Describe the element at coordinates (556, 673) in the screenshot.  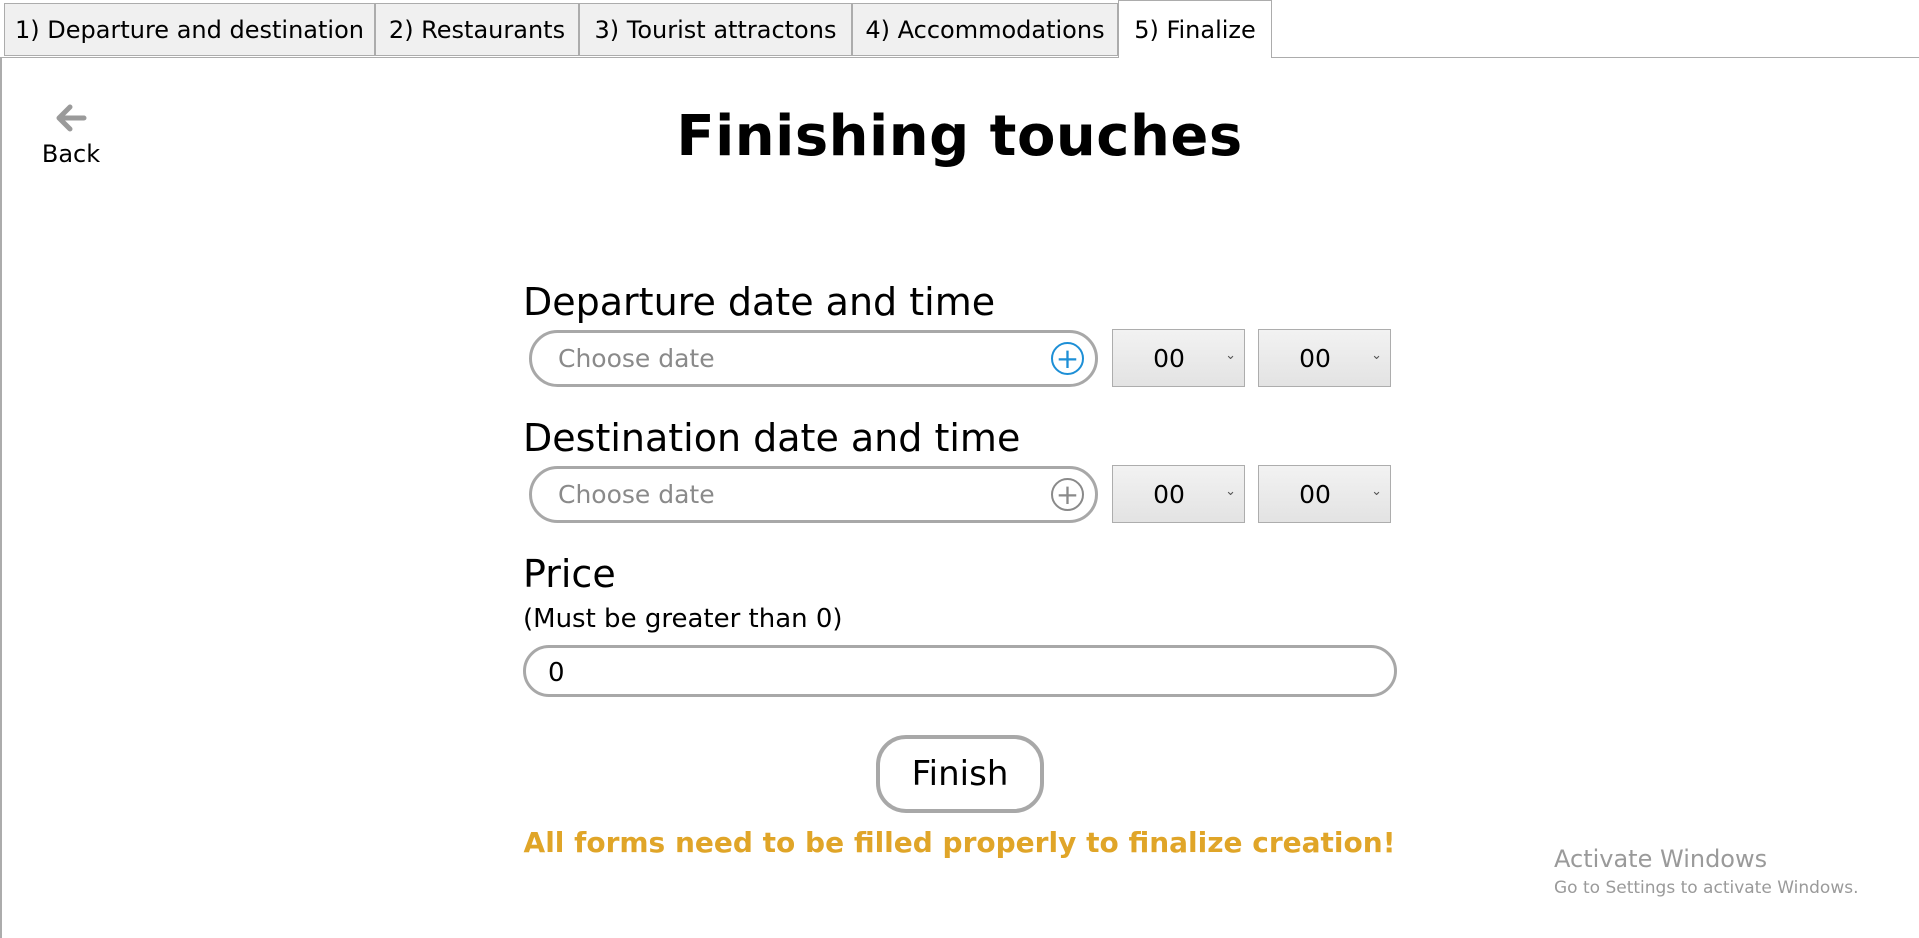
I see `price-value: 0` at that location.